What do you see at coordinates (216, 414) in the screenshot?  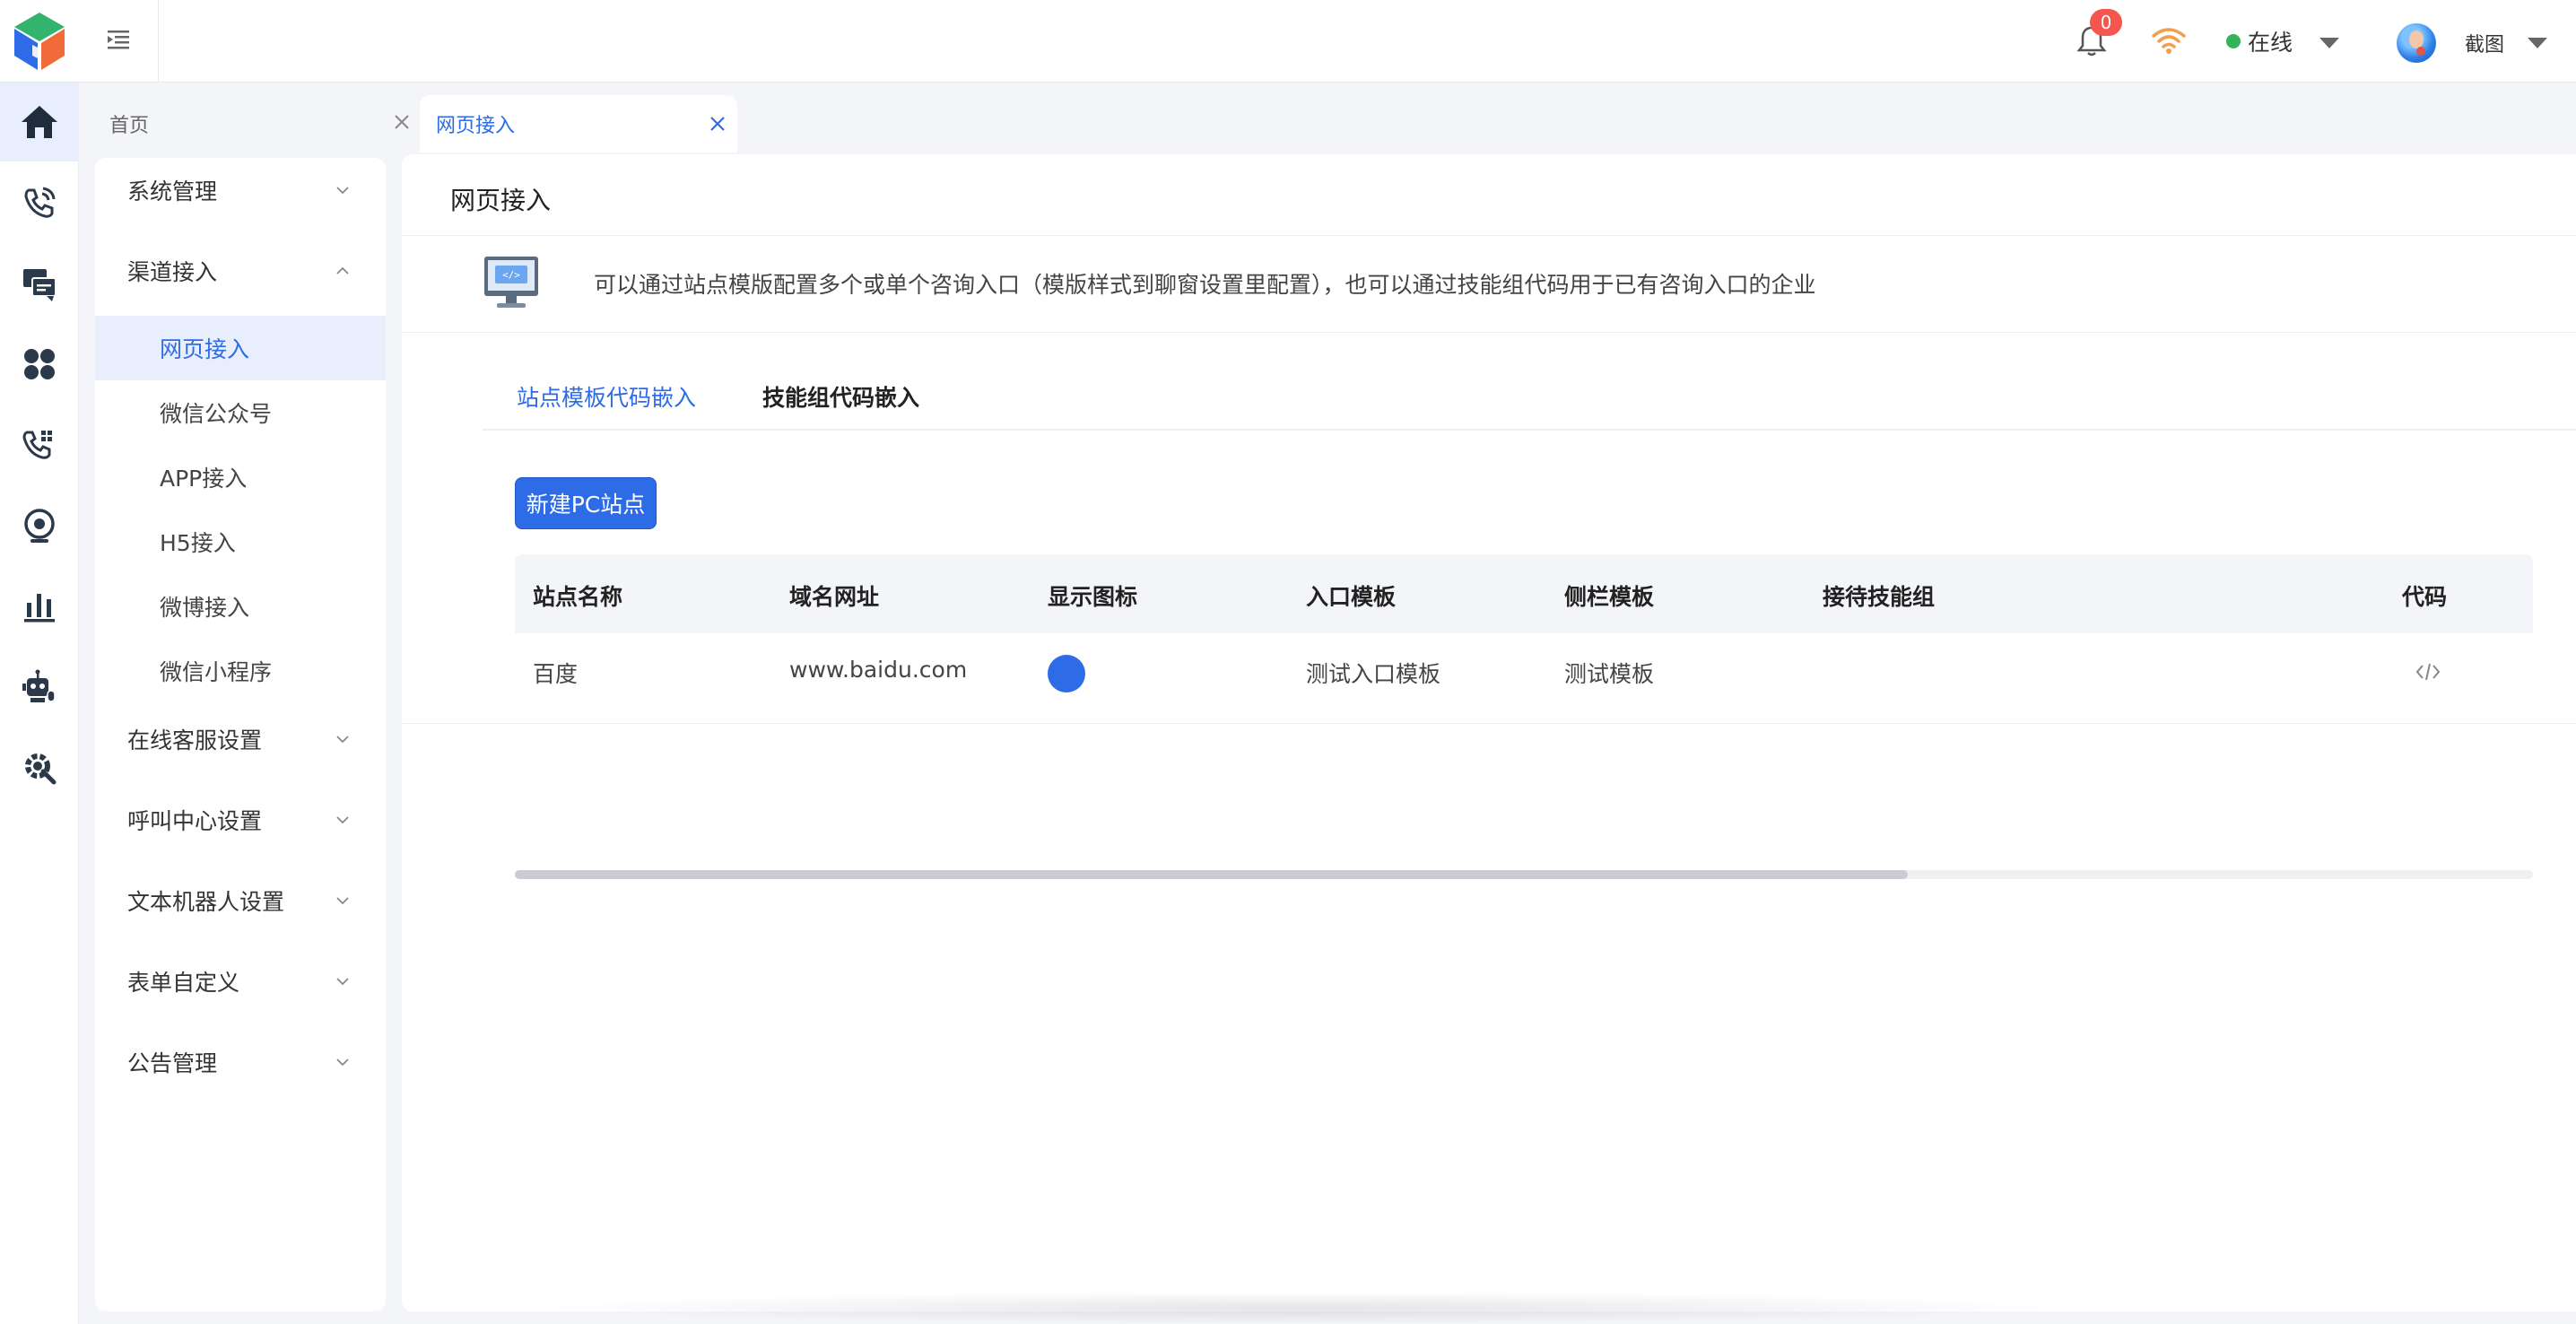 I see `sidebar-item-label: 微信公众号` at bounding box center [216, 414].